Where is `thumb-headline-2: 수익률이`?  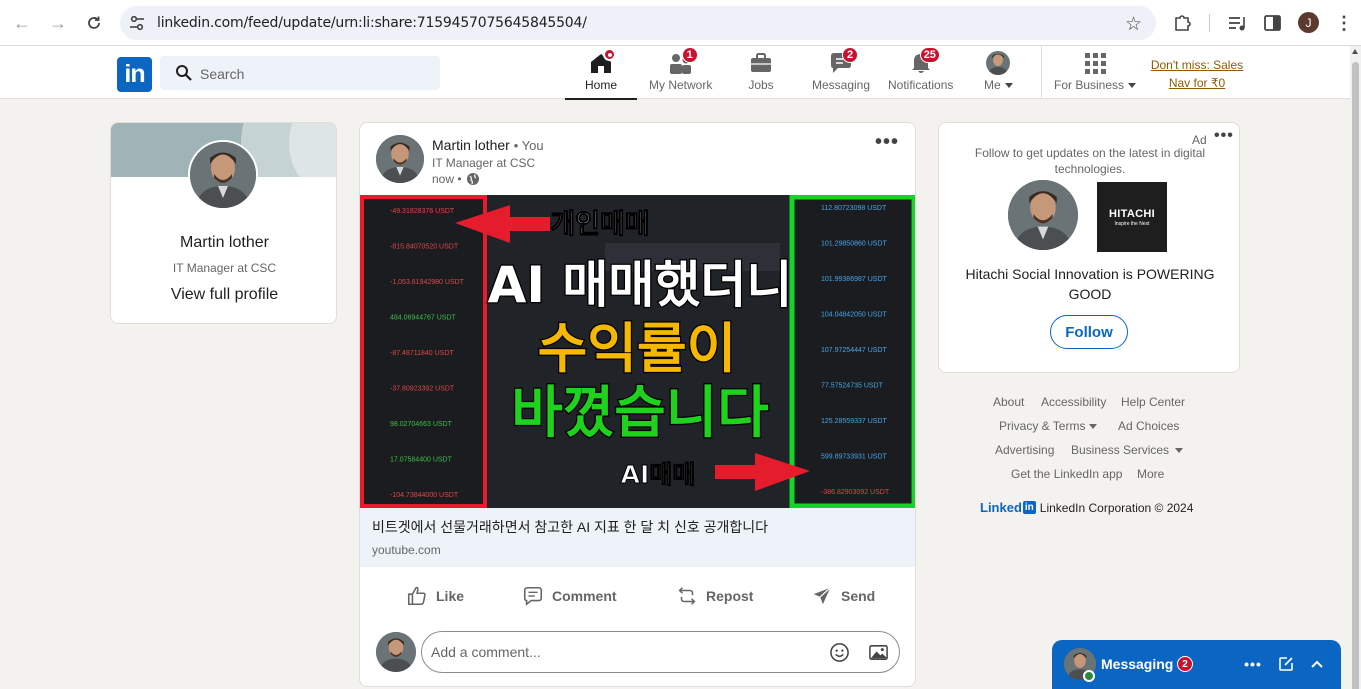
thumb-headline-2: 수익률이 is located at coordinates (637, 348).